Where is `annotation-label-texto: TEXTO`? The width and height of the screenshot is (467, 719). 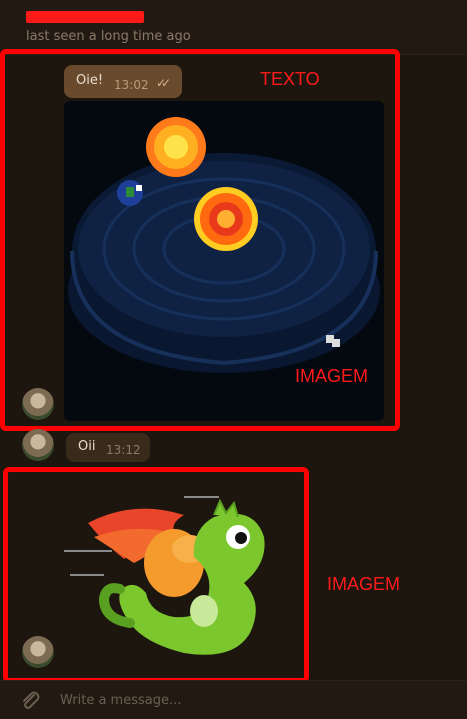
annotation-label-texto: TEXTO is located at coordinates (290, 79).